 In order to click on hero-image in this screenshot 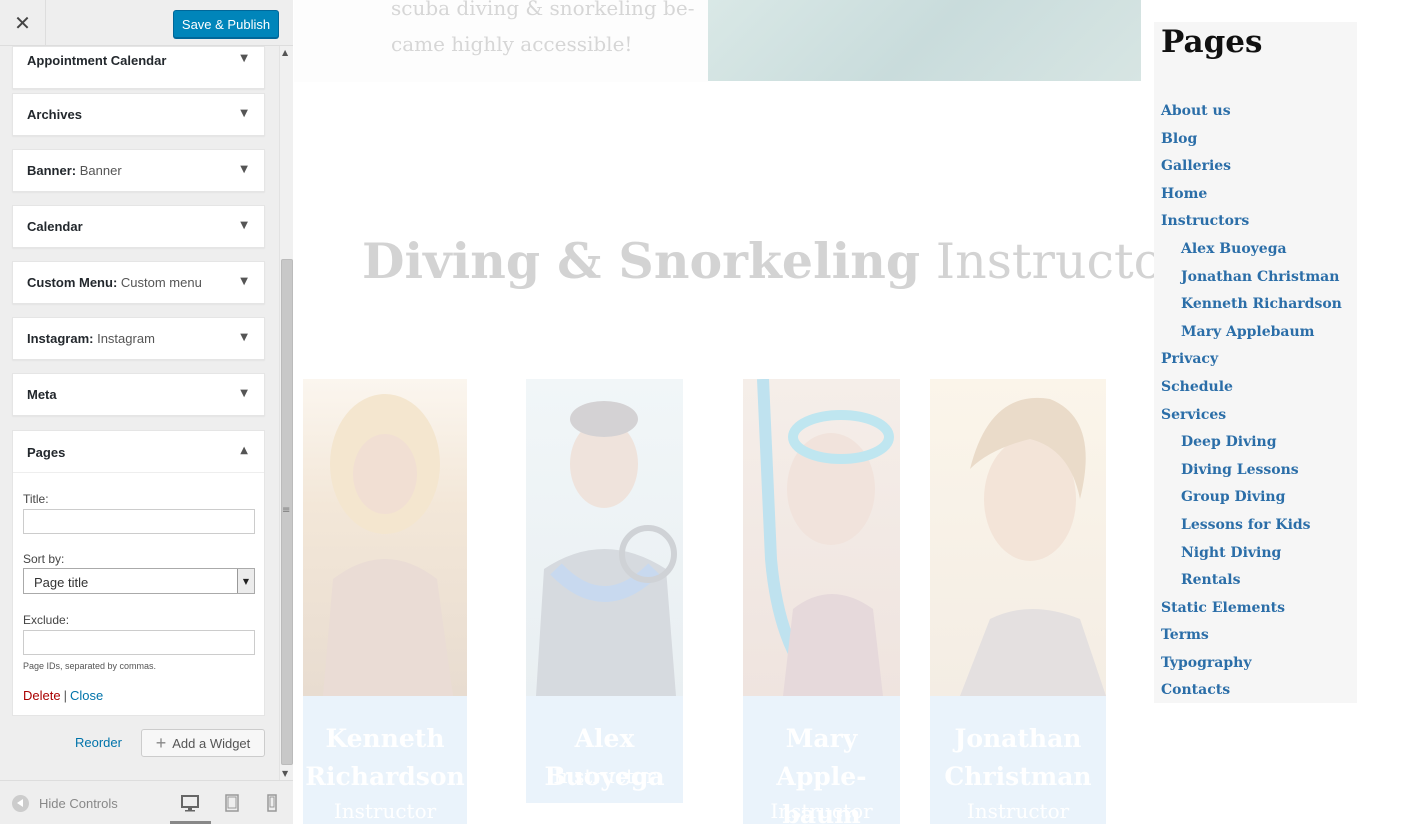, I will do `click(924, 40)`.